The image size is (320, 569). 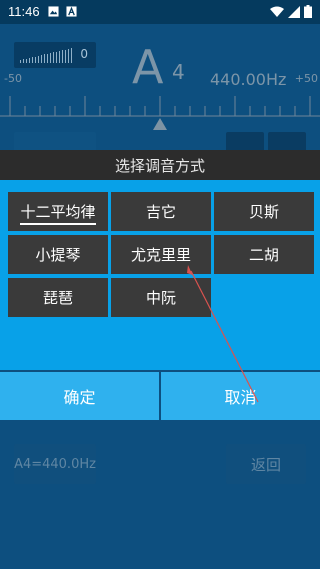 I want to click on option-ukulele: 尤克里里, so click(x=161, y=254).